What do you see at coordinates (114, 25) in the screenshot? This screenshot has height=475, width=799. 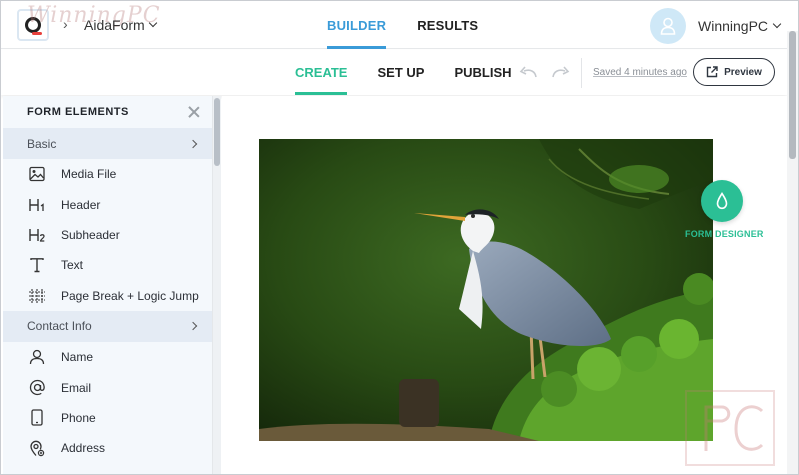 I see `form-name-label: AidaForm` at bounding box center [114, 25].